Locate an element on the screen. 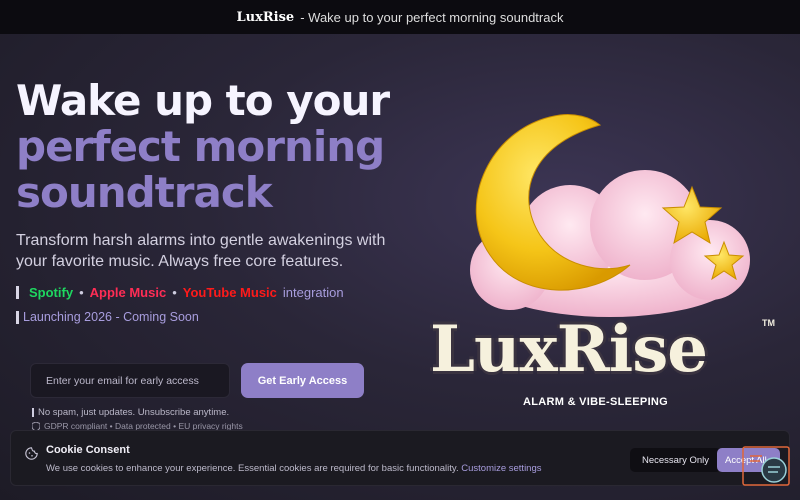 Image resolution: width=800 pixels, height=500 pixels. spotify-label: Spotify is located at coordinates (51, 292).